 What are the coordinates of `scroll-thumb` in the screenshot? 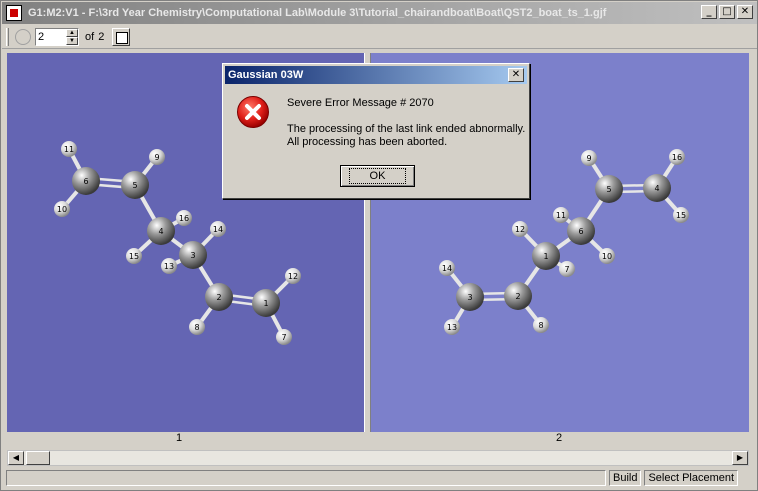 It's located at (38, 458).